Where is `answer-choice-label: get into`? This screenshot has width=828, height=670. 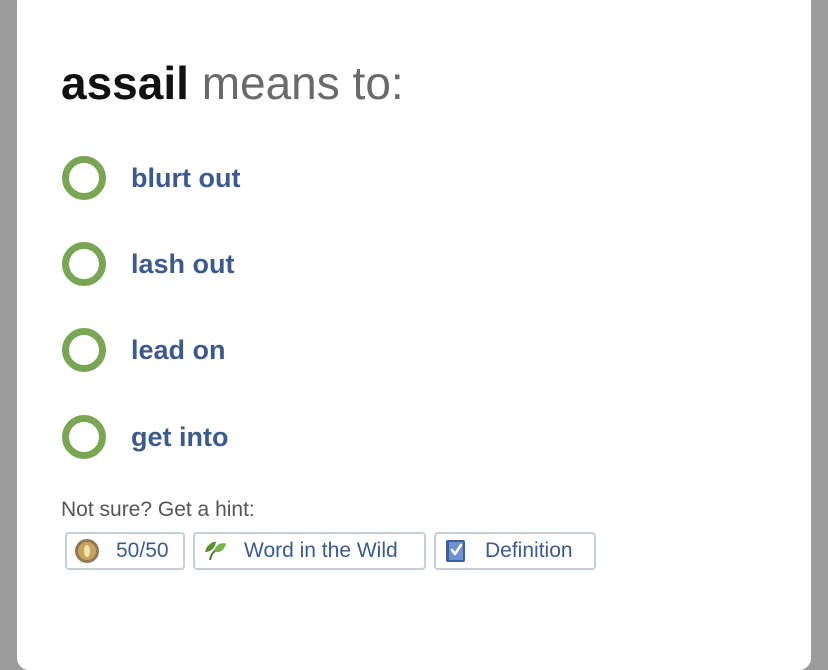 answer-choice-label: get into is located at coordinates (179, 437).